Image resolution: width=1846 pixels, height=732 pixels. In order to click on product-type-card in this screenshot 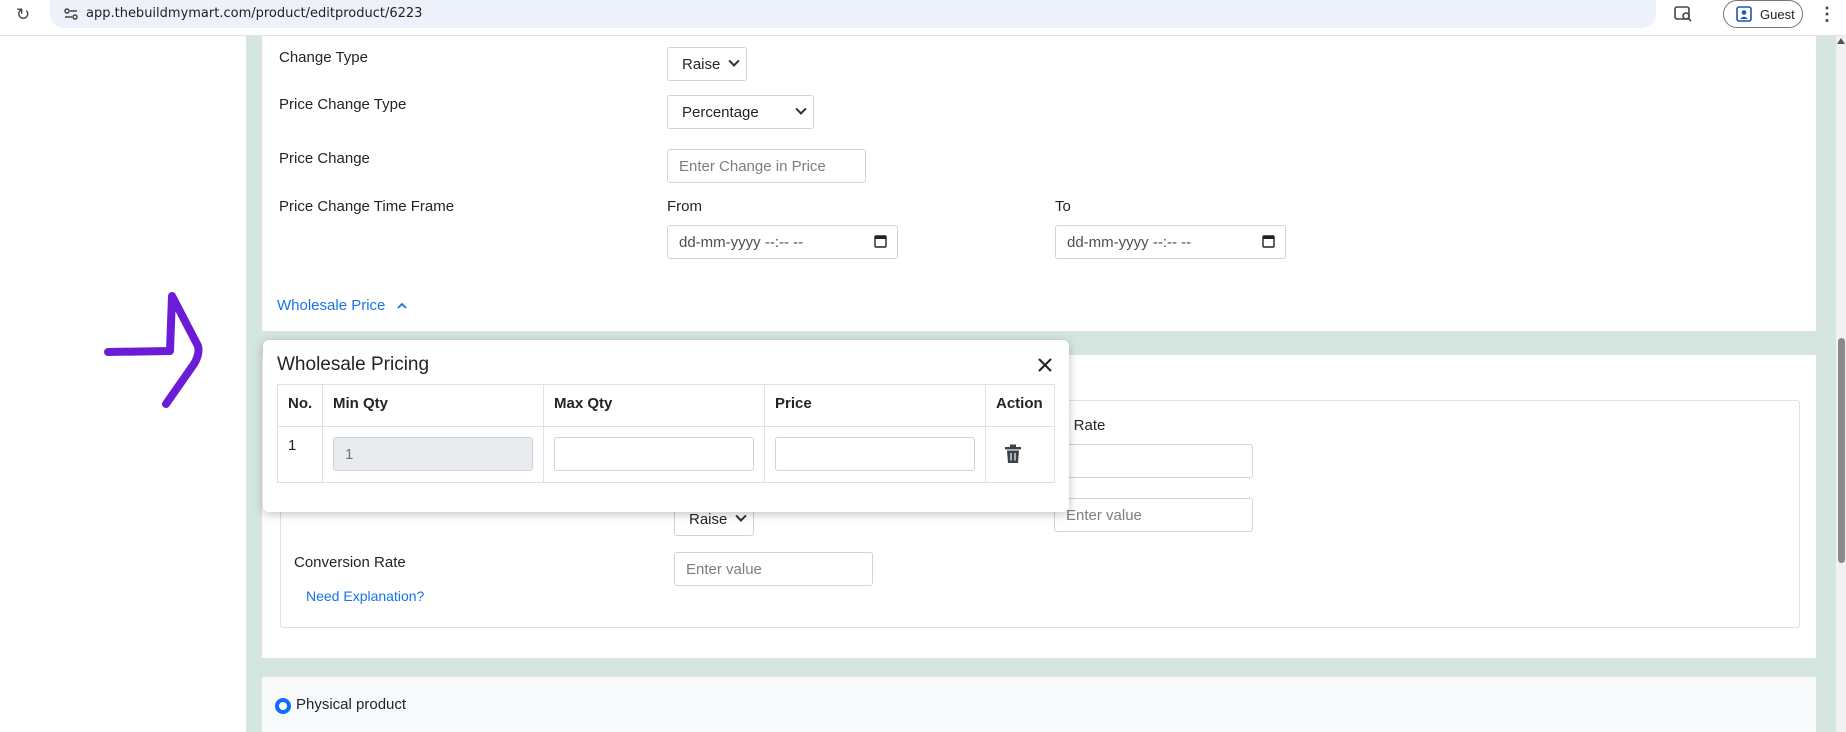, I will do `click(1039, 704)`.